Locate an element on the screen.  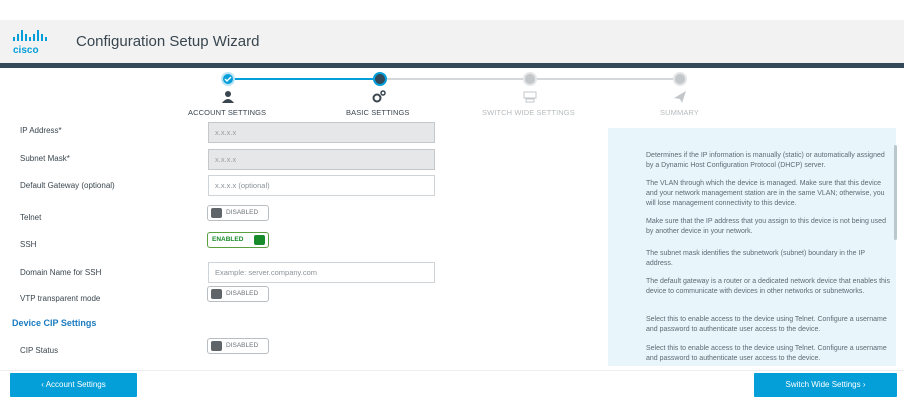
cip-status-toggle: DISABLED is located at coordinates (238, 346).